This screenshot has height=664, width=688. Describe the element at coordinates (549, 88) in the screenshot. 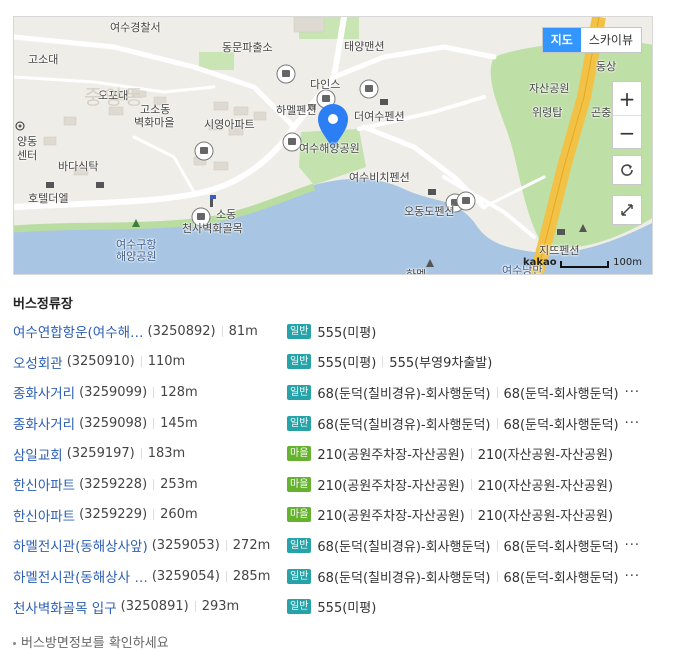

I see `place-label: 자산공원` at that location.